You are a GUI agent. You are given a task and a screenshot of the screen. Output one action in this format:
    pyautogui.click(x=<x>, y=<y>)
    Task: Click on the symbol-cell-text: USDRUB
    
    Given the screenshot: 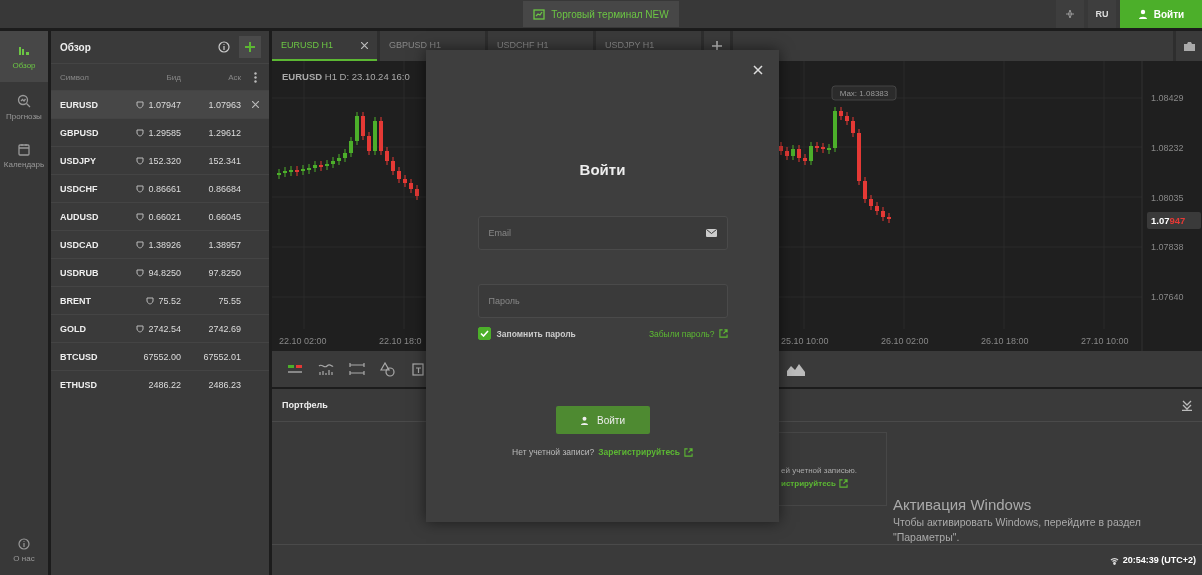 What is the action you would take?
    pyautogui.click(x=80, y=272)
    